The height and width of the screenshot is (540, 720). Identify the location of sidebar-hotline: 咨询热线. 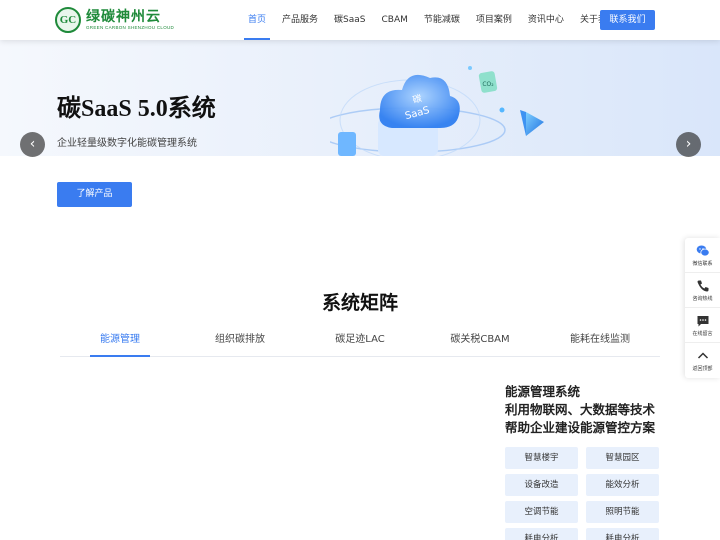
(702, 290).